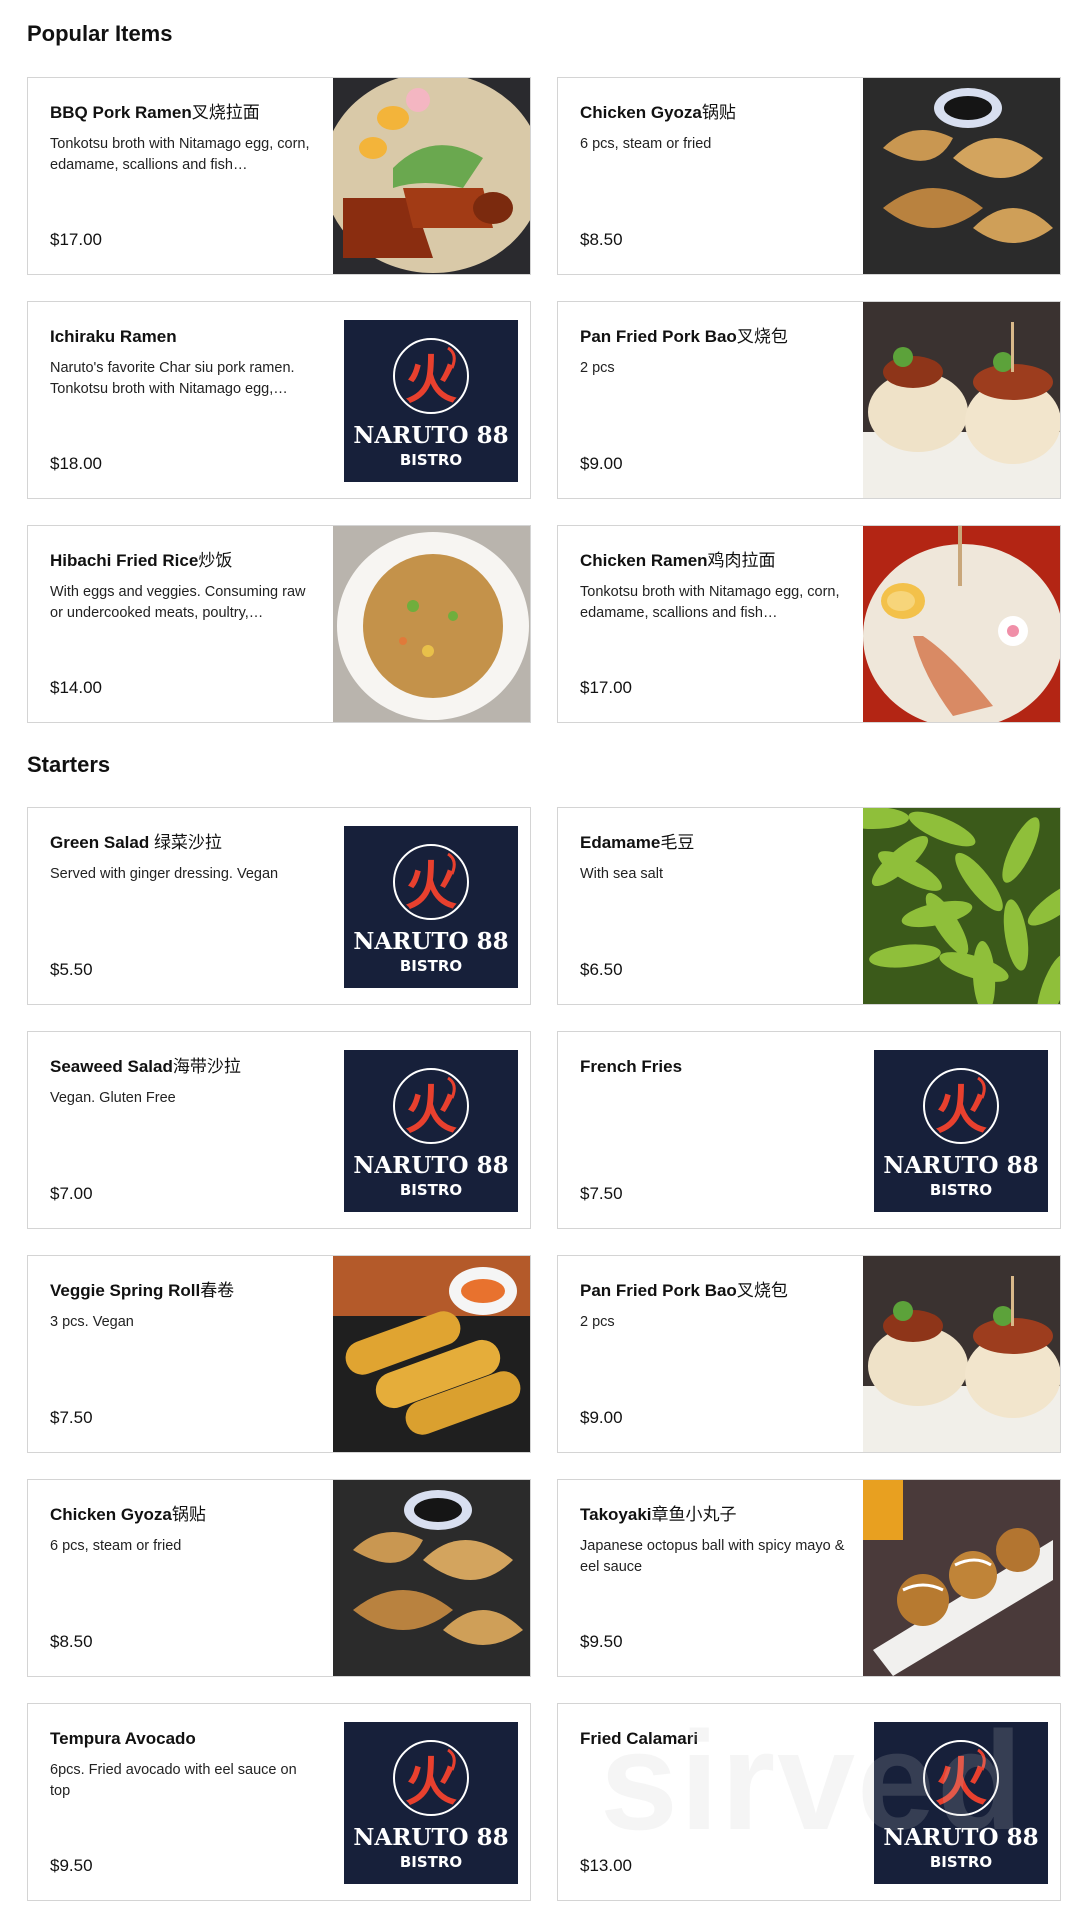 The image size is (1085, 1913). I want to click on menu-item-name: Green Salad 绿菜沙拉, so click(185, 843).